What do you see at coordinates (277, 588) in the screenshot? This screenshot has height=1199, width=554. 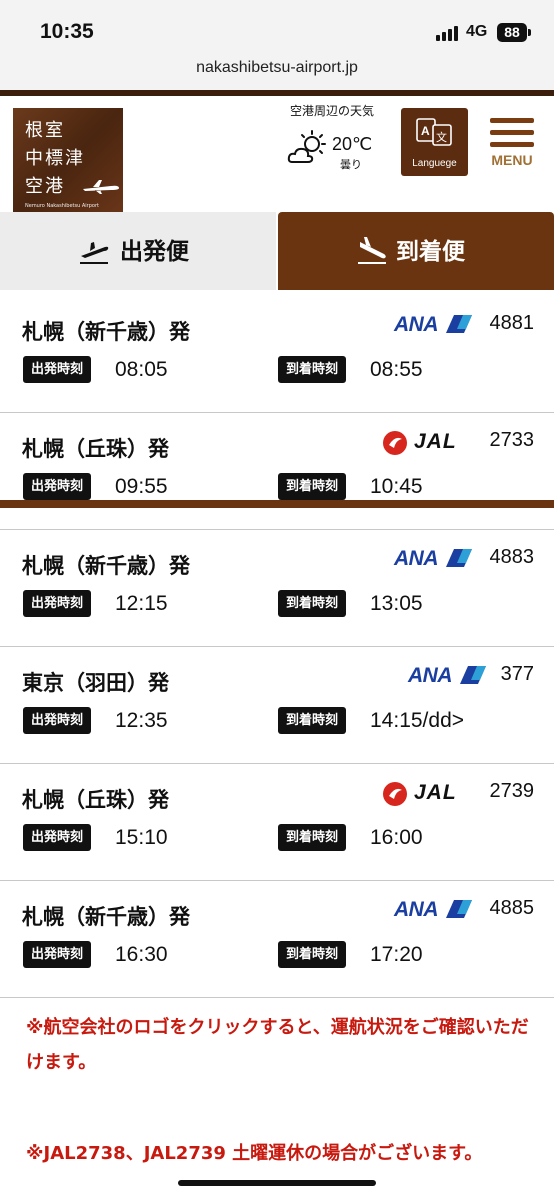 I see `flight-row: 札幌（新千歳）発 ANA 4883 出発時刻 12:15 到着時刻 13:05` at bounding box center [277, 588].